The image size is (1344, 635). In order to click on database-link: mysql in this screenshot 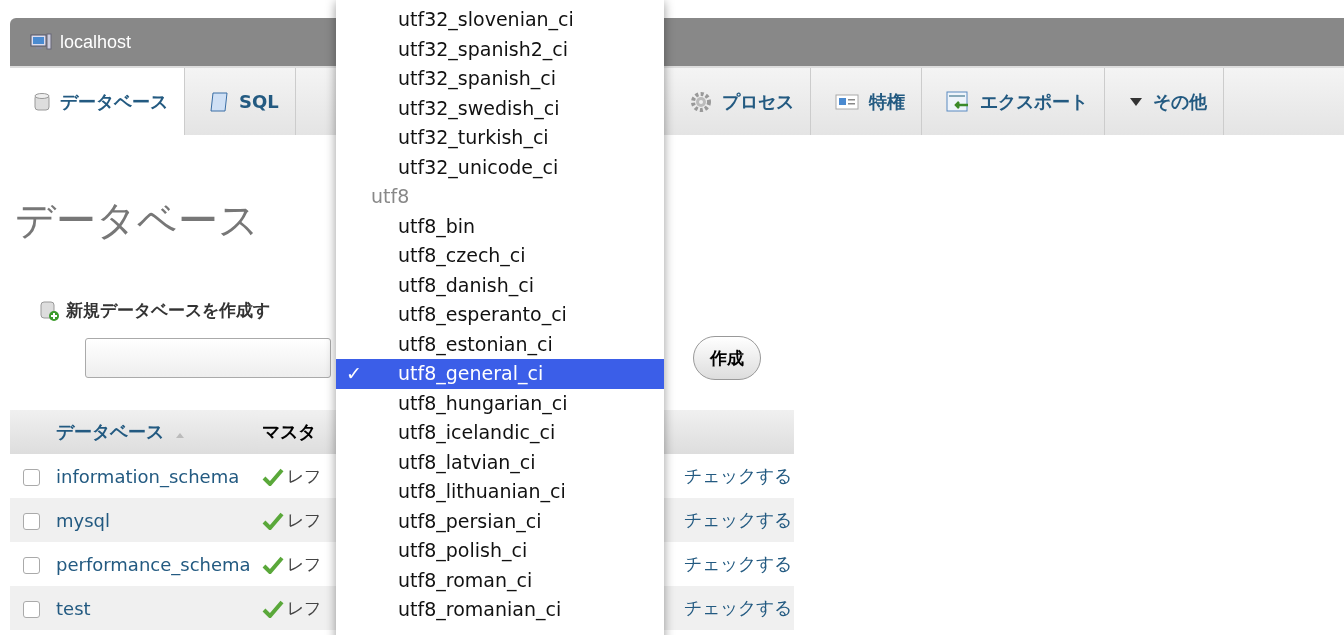, I will do `click(83, 520)`.